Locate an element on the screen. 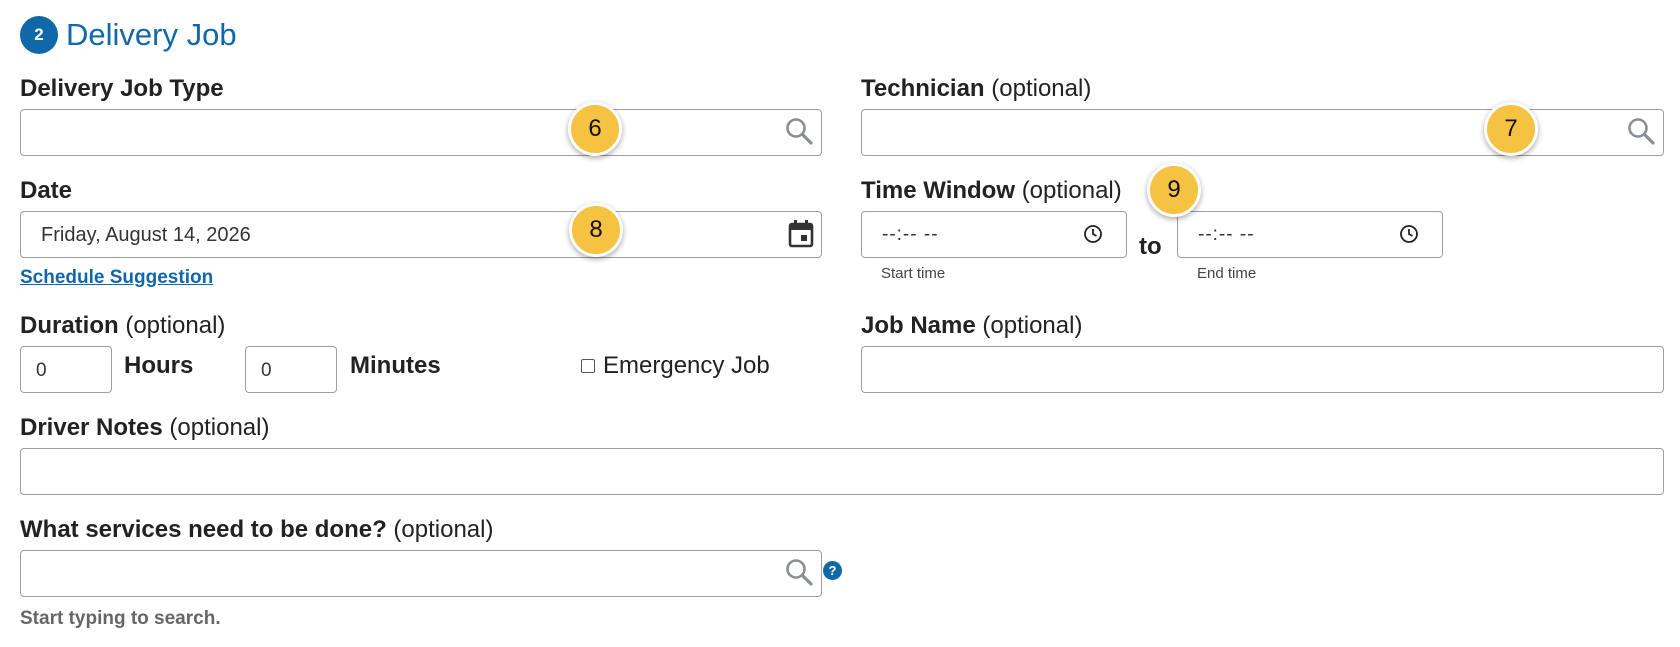 The height and width of the screenshot is (647, 1680). calendar-icon is located at coordinates (801, 234).